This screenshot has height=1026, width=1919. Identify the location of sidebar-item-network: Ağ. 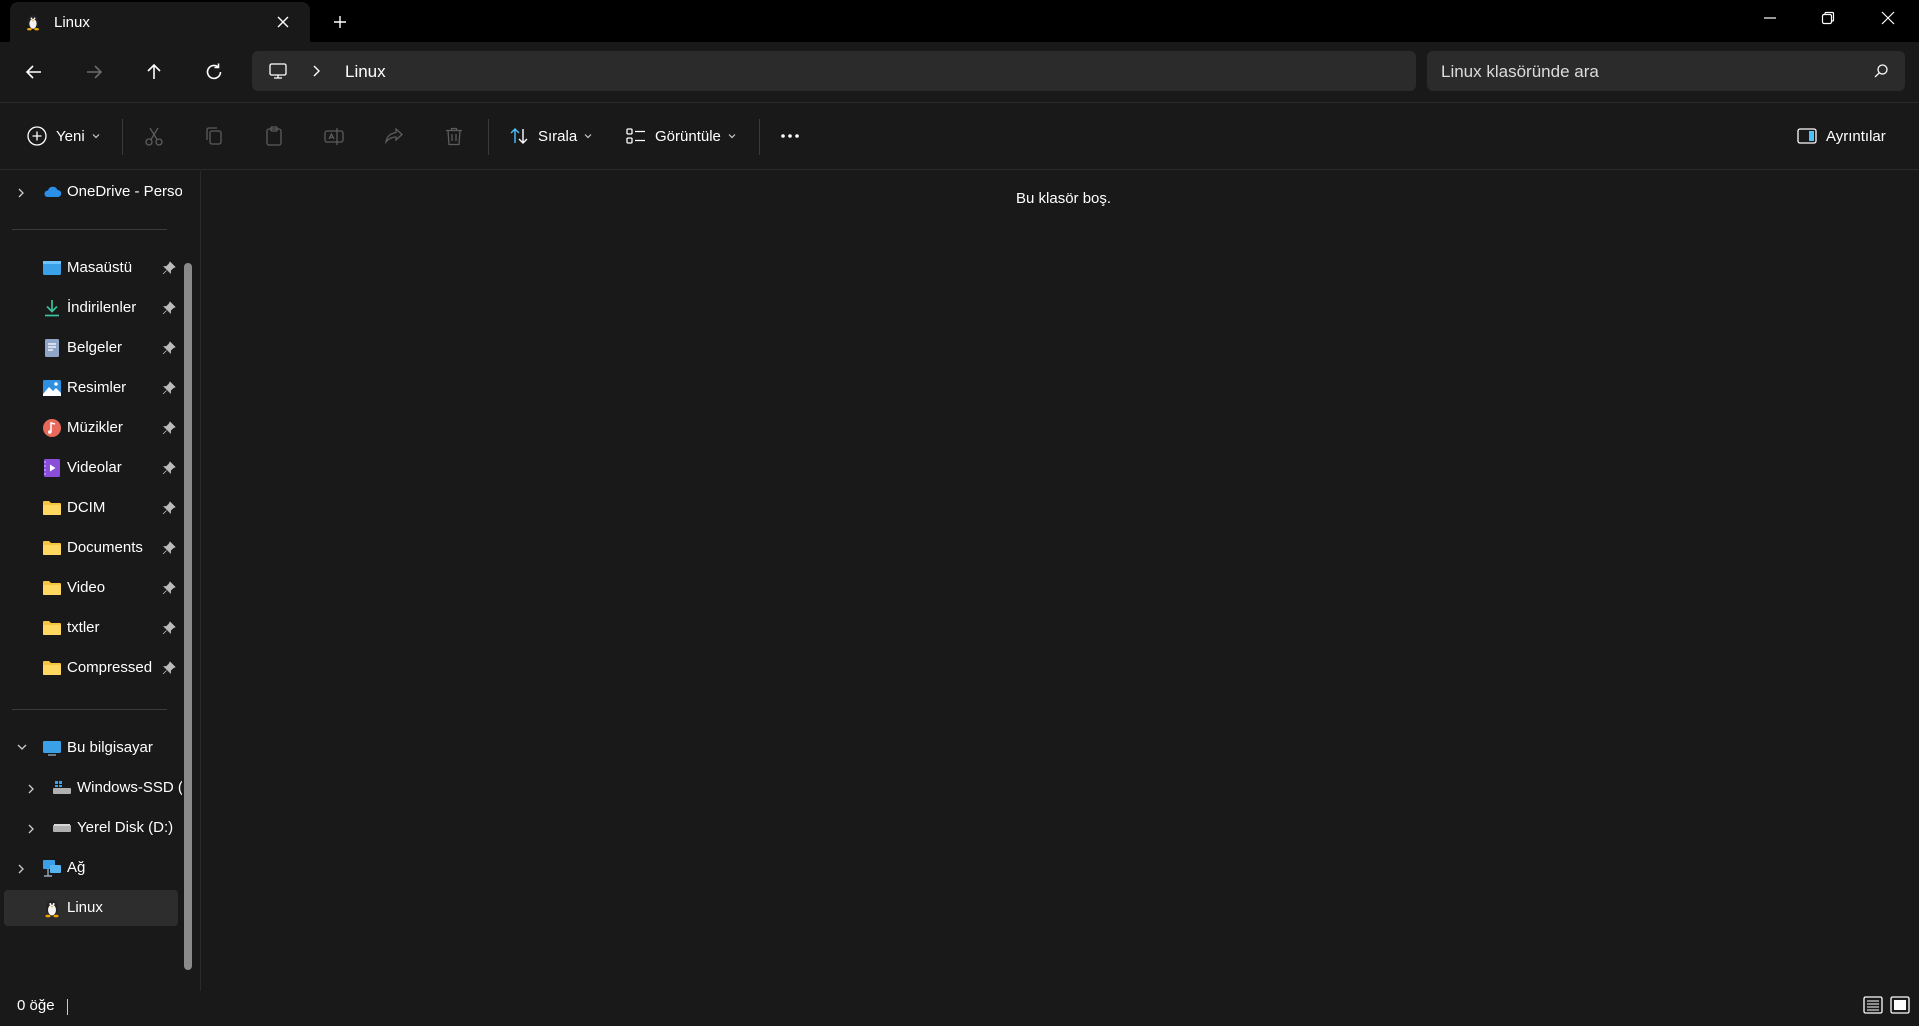
(91, 868).